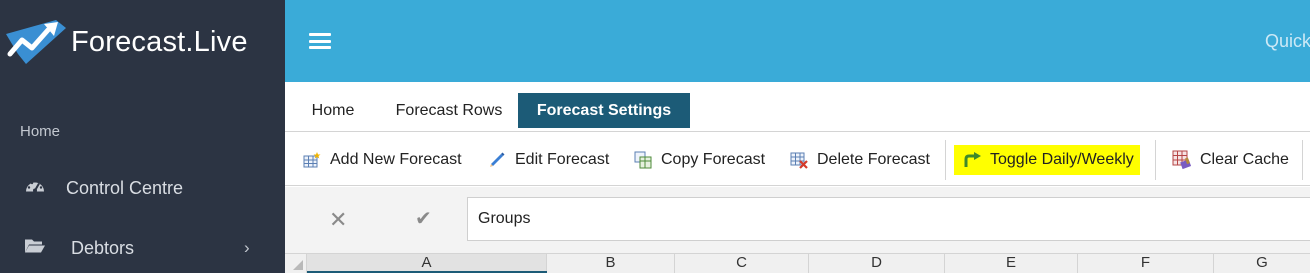  I want to click on sidebar-item-control-centre: Control Centre, so click(142, 188).